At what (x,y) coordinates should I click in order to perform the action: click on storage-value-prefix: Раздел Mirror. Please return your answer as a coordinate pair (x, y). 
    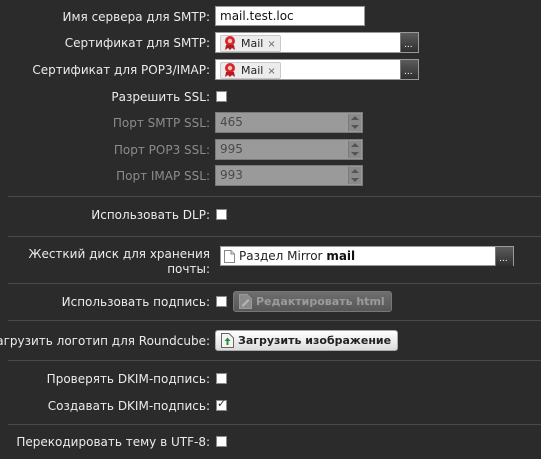
    Looking at the image, I should click on (283, 256).